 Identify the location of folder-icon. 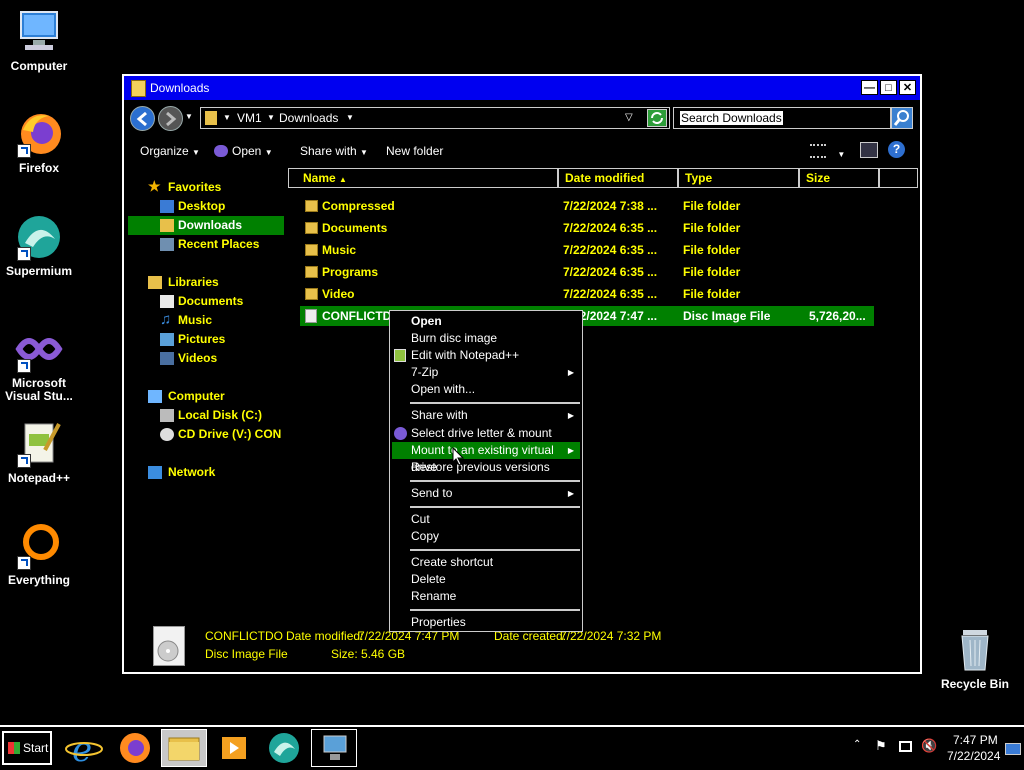
(138, 88).